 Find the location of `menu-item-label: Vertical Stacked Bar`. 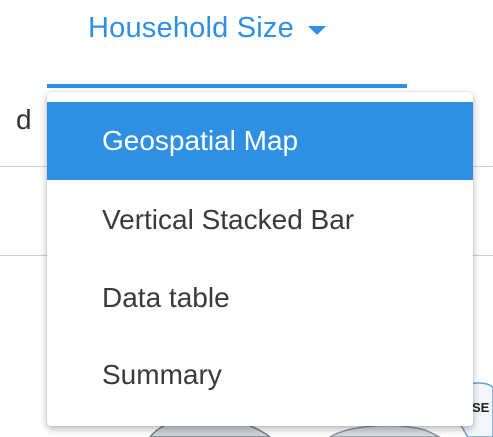

menu-item-label: Vertical Stacked Bar is located at coordinates (228, 219).